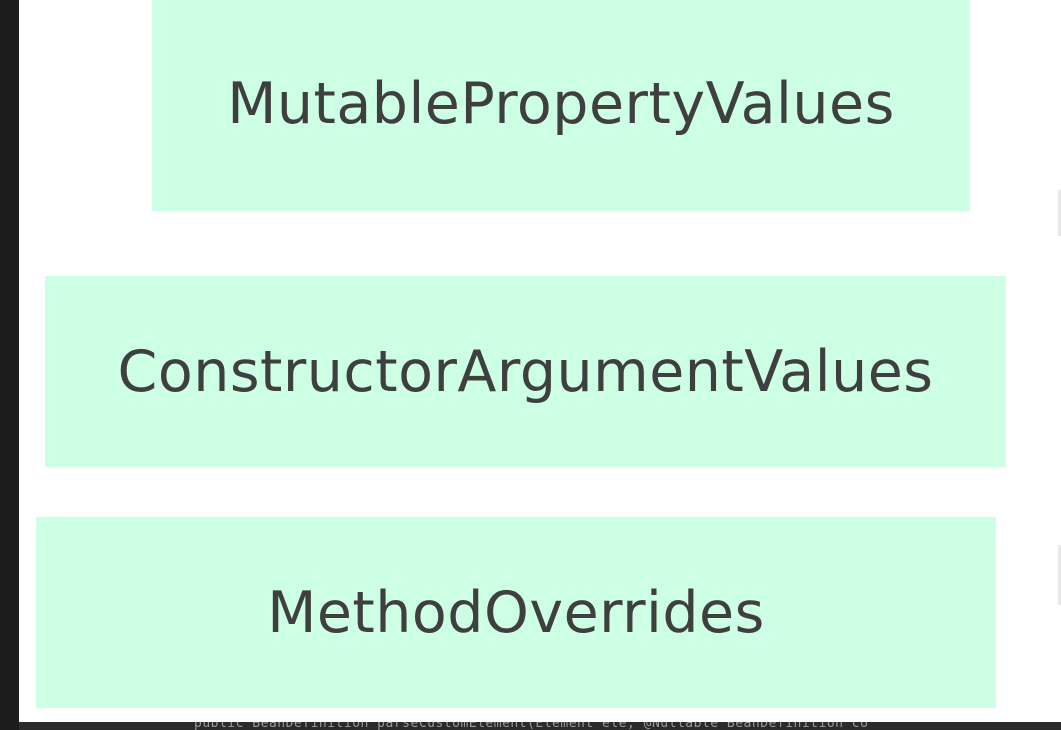 Image resolution: width=1061 pixels, height=730 pixels. I want to click on node-label: MethodOverrides, so click(516, 612).